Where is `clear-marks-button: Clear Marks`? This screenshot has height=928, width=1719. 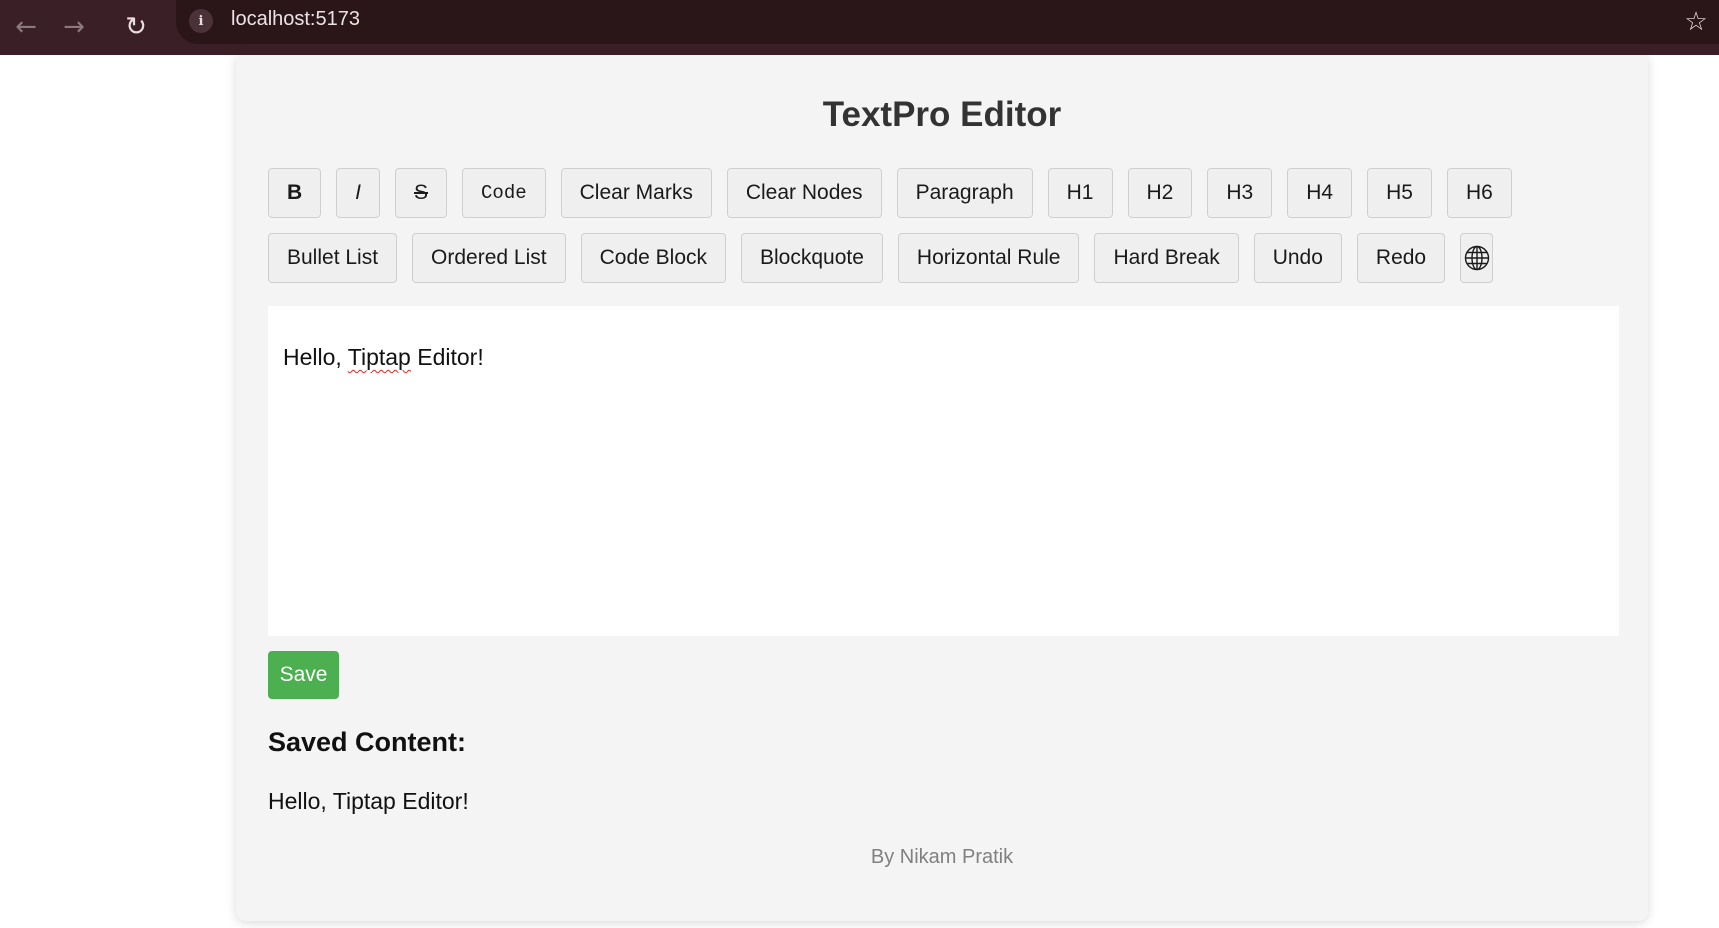 clear-marks-button: Clear Marks is located at coordinates (636, 193).